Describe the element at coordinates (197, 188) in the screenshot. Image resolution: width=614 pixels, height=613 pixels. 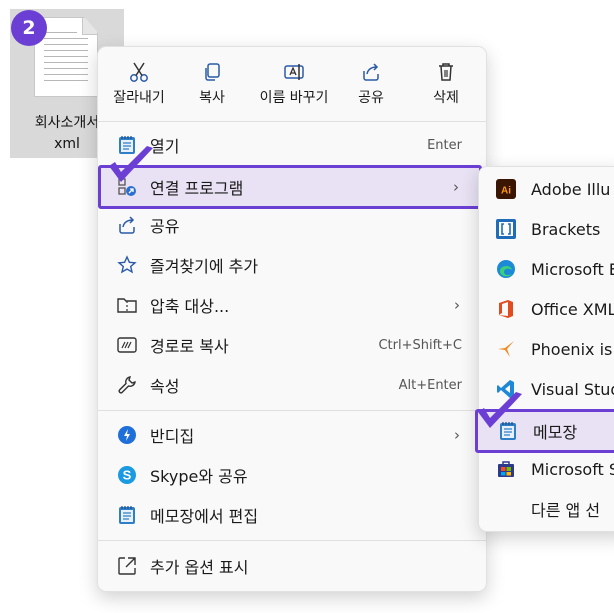
I see `menu-item-label: 연결 프로그램` at that location.